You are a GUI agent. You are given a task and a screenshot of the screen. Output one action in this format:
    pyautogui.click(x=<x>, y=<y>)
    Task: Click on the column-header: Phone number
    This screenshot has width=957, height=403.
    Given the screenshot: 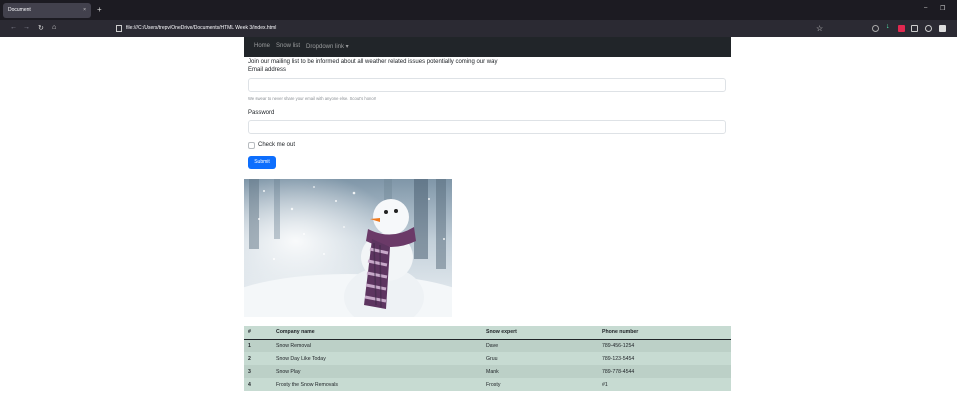 What is the action you would take?
    pyautogui.click(x=664, y=333)
    